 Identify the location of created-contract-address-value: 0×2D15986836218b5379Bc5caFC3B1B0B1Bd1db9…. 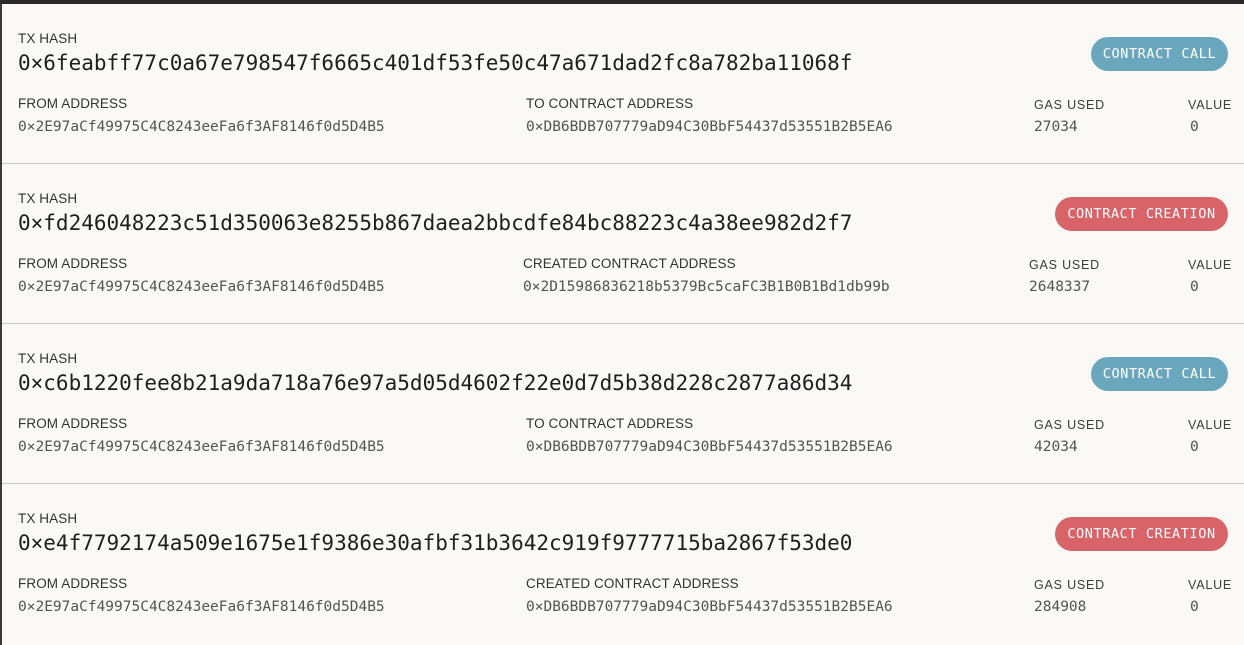
(706, 287).